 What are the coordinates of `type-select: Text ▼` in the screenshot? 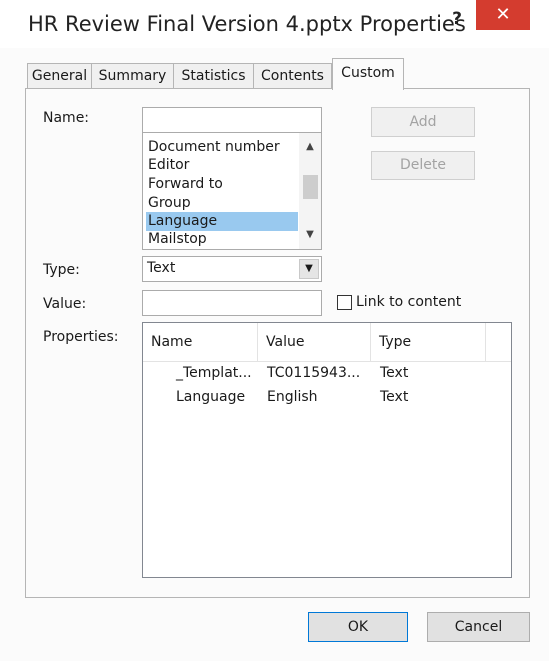 It's located at (232, 269).